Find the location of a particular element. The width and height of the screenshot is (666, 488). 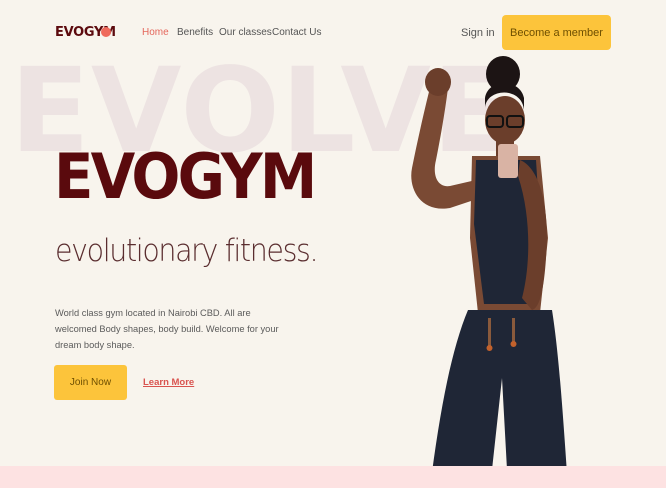

become-member-button: Become a member is located at coordinates (556, 32).